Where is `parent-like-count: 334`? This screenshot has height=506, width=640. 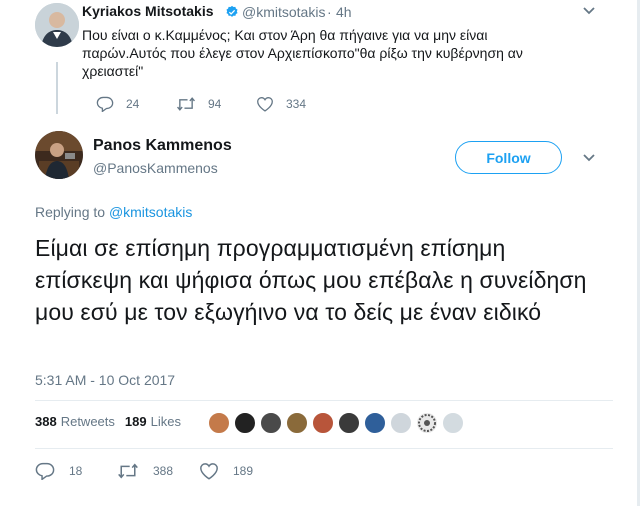
parent-like-count: 334 is located at coordinates (296, 104).